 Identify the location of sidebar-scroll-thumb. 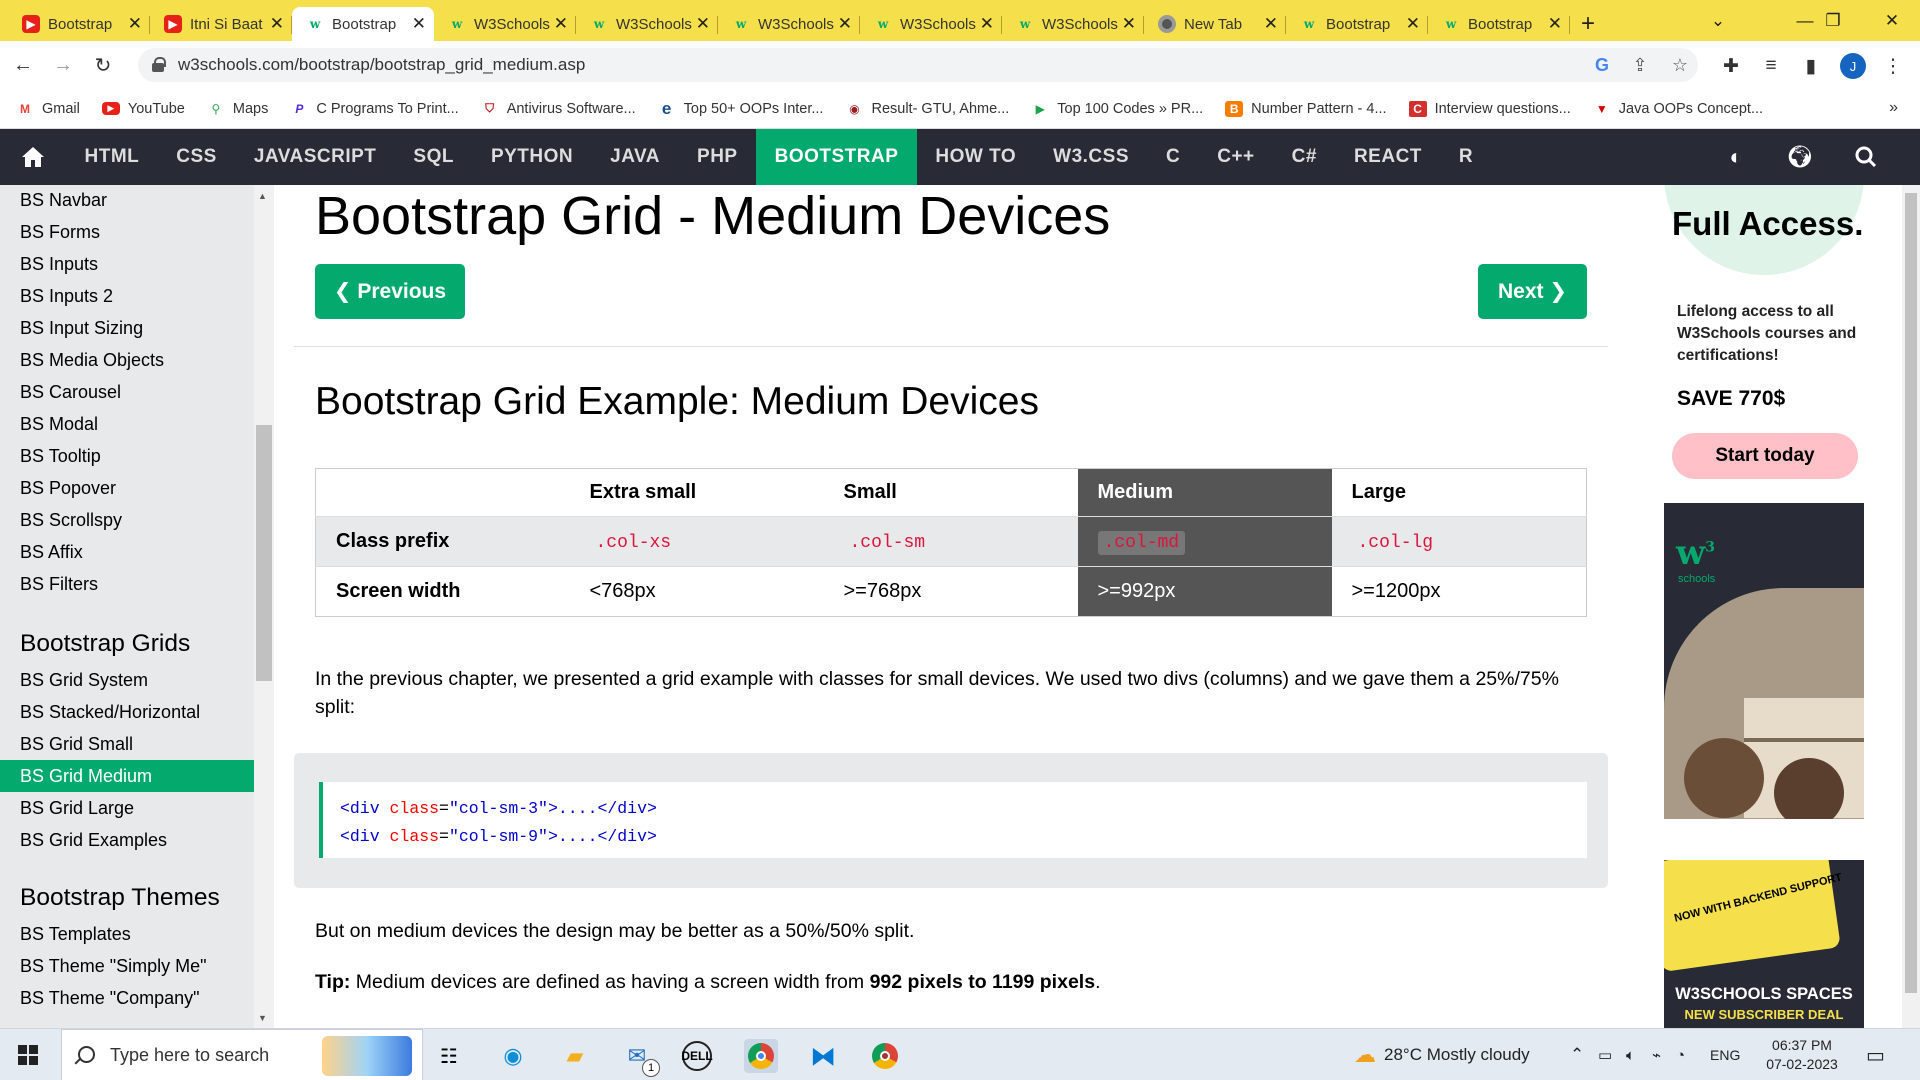
(264, 553).